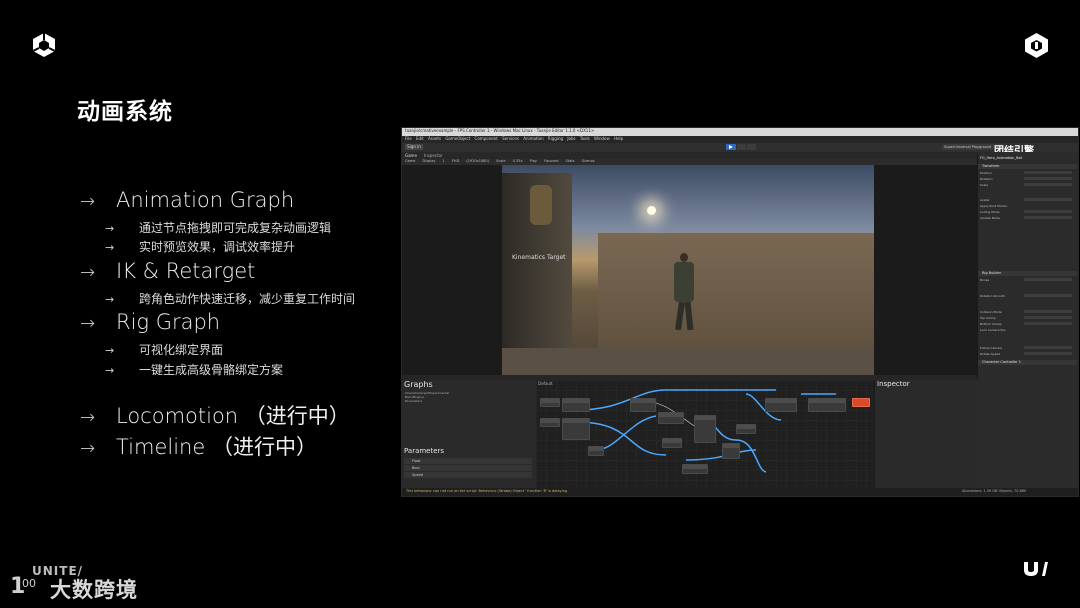 The width and height of the screenshot is (1080, 608). I want to click on game-view-dropdown: Game, so click(410, 161).